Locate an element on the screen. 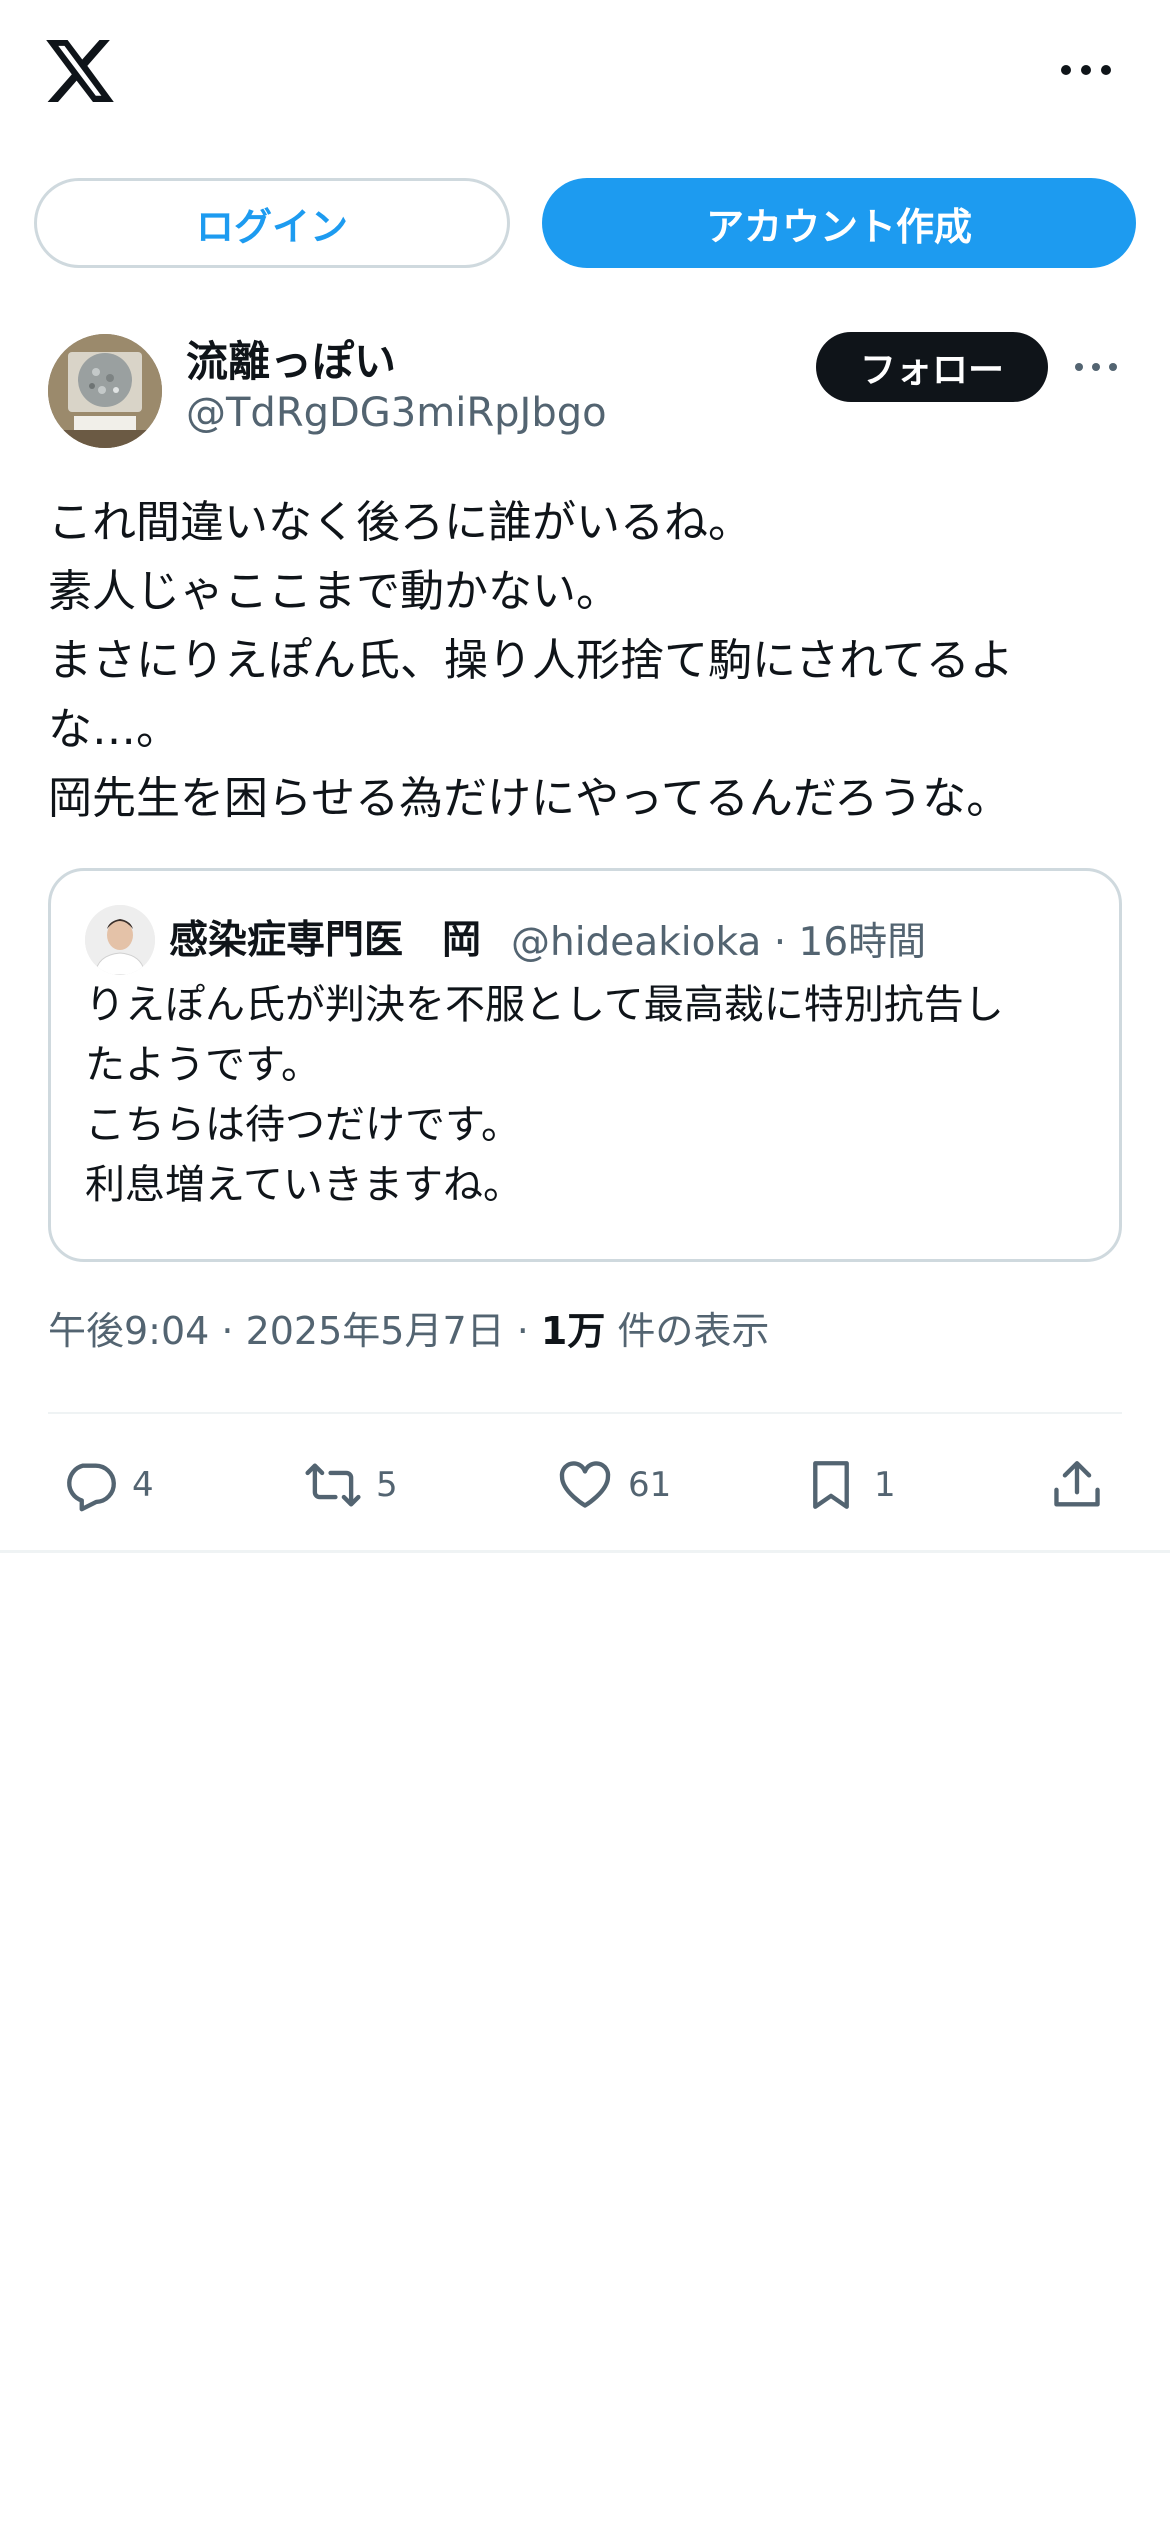  quote-avatar is located at coordinates (120, 940).